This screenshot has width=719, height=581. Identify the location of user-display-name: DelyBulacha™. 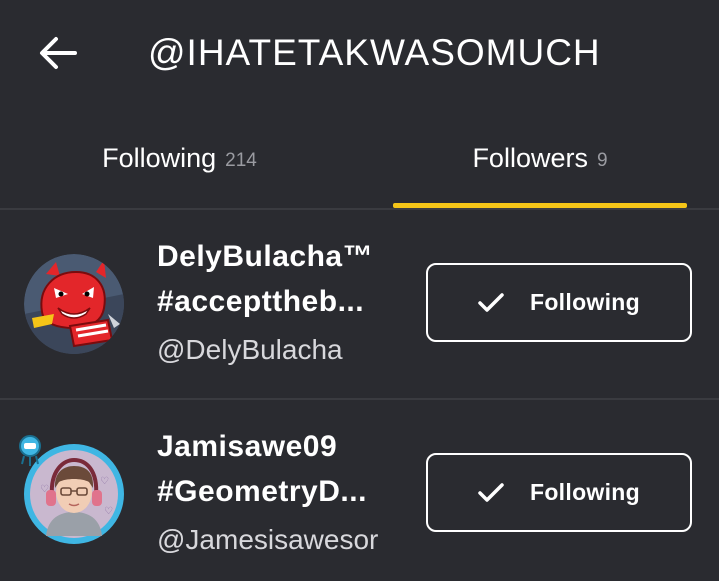
(265, 256).